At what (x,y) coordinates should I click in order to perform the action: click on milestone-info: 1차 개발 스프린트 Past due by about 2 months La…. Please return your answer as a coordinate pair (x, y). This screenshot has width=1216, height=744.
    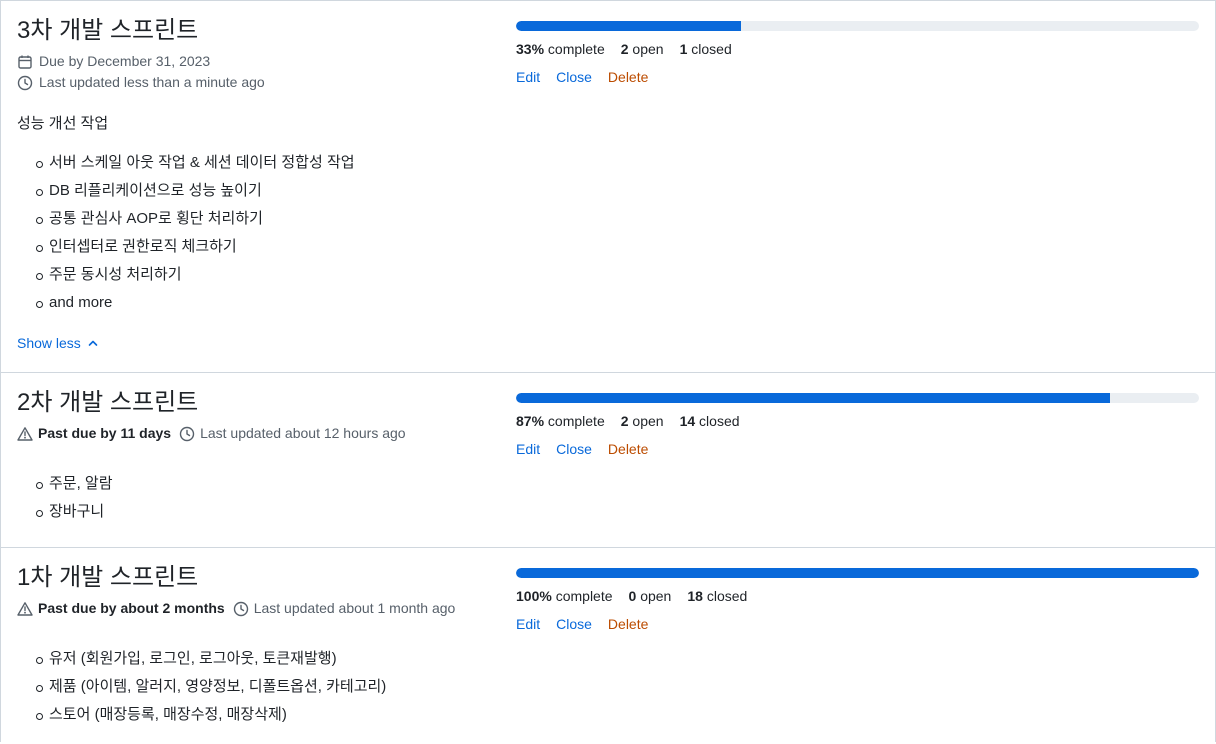
    Looking at the image, I should click on (257, 645).